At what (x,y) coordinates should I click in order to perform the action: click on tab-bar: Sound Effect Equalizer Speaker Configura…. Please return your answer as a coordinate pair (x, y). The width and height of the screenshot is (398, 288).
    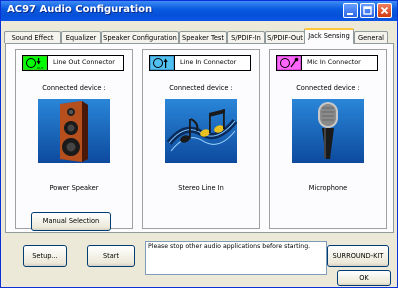
    Looking at the image, I should click on (200, 36).